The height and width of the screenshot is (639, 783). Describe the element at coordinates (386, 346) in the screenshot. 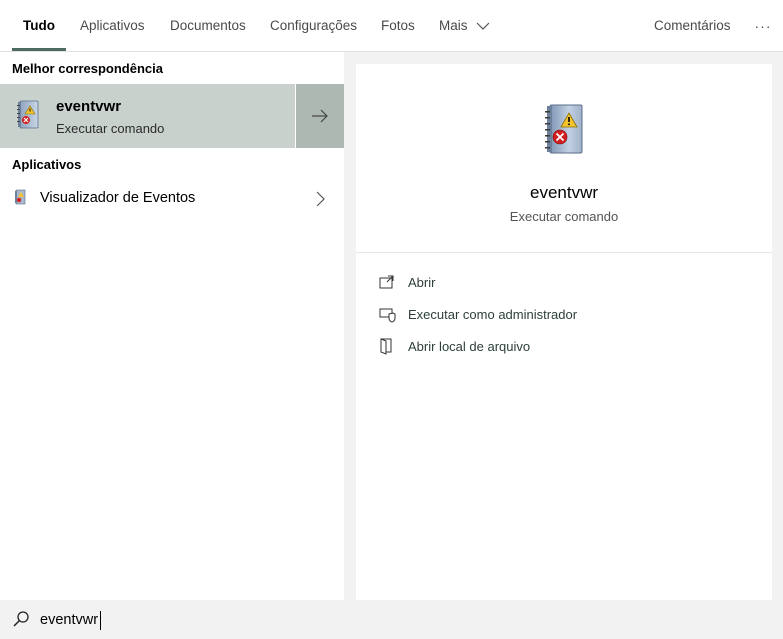

I see `file-location-icon` at that location.